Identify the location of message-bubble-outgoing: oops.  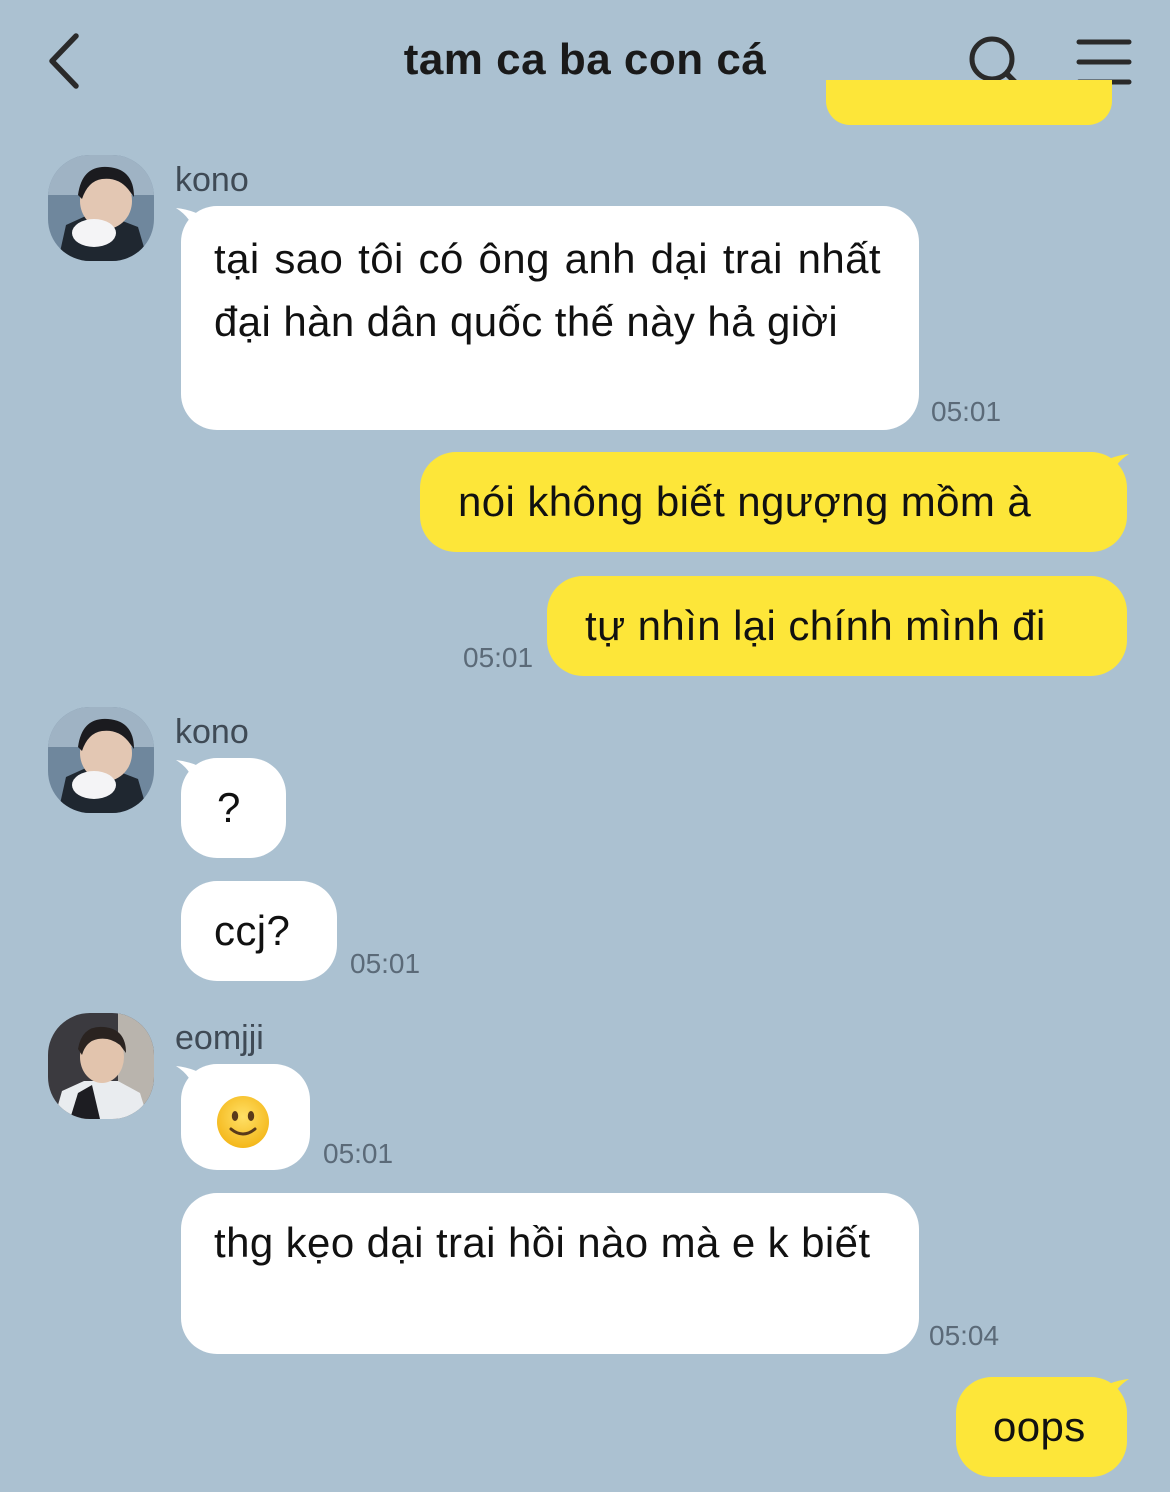
(1041, 1427).